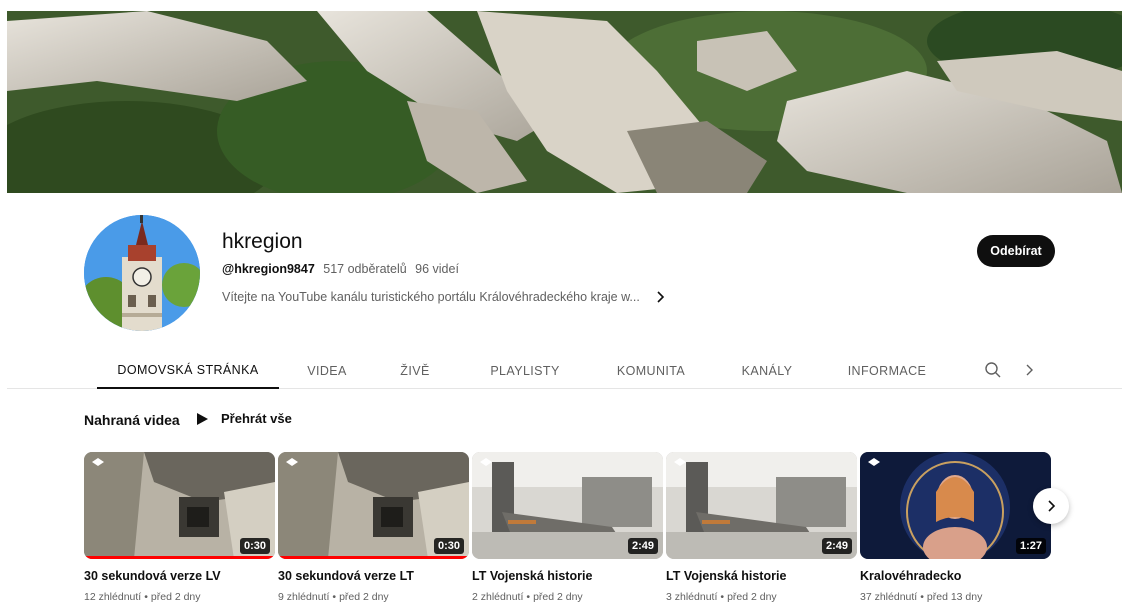  I want to click on video-meta: 3 zhlédnutí • před 2 dny, so click(721, 597).